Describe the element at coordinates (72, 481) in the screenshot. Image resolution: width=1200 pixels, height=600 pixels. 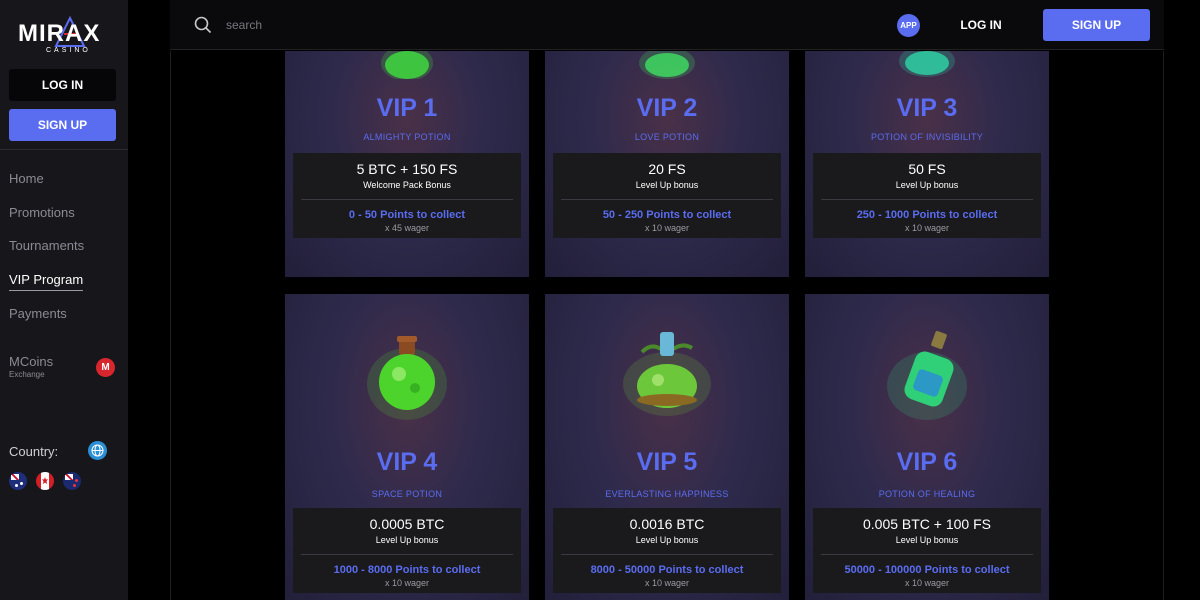
I see `new-zealand-flag-icon` at that location.